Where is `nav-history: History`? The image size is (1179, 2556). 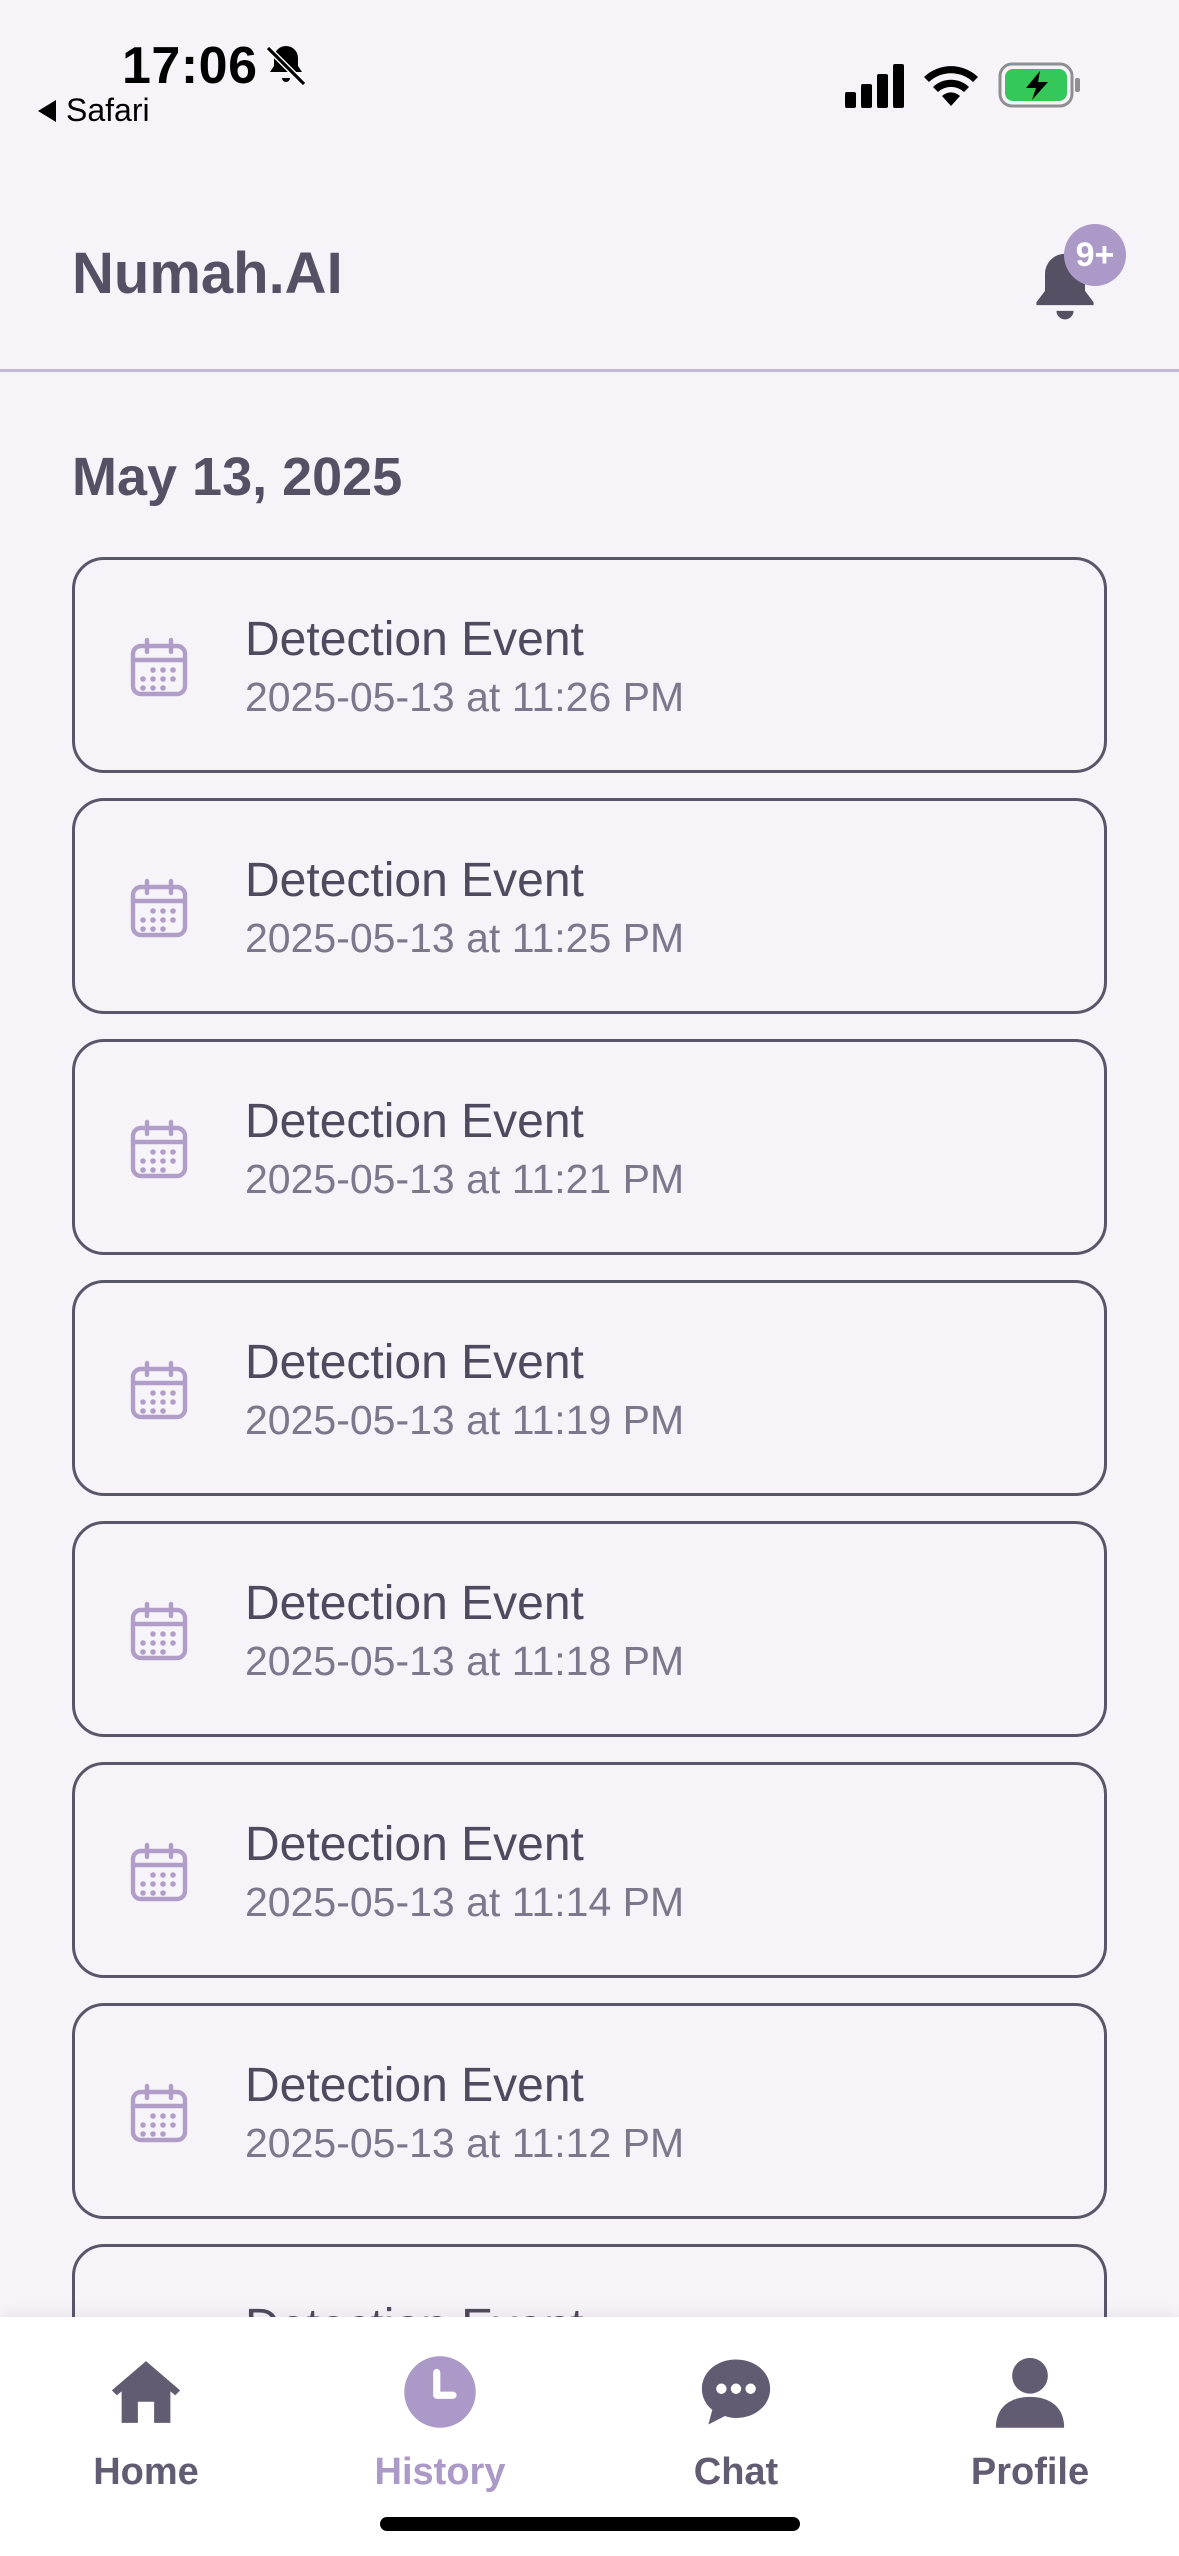 nav-history: History is located at coordinates (440, 2423).